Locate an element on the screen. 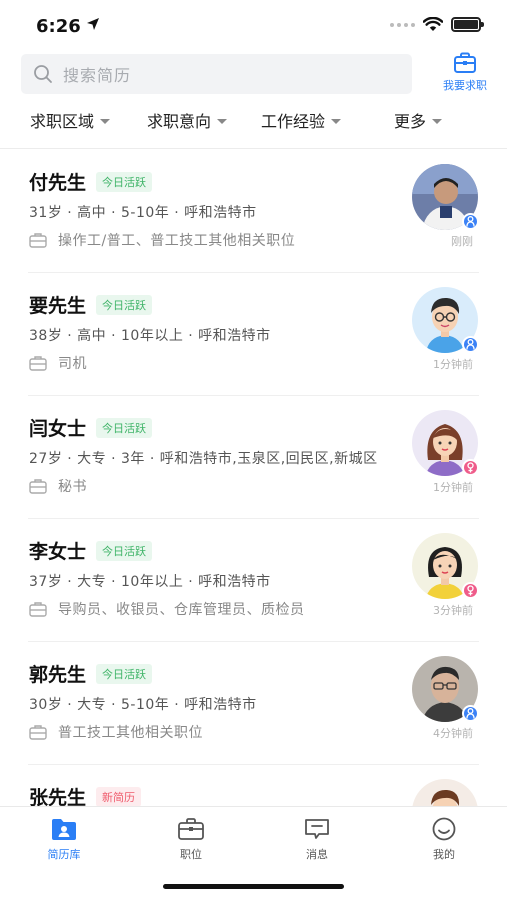 The width and height of the screenshot is (507, 900). filter-intention: 求职意向 is located at coordinates (187, 120).